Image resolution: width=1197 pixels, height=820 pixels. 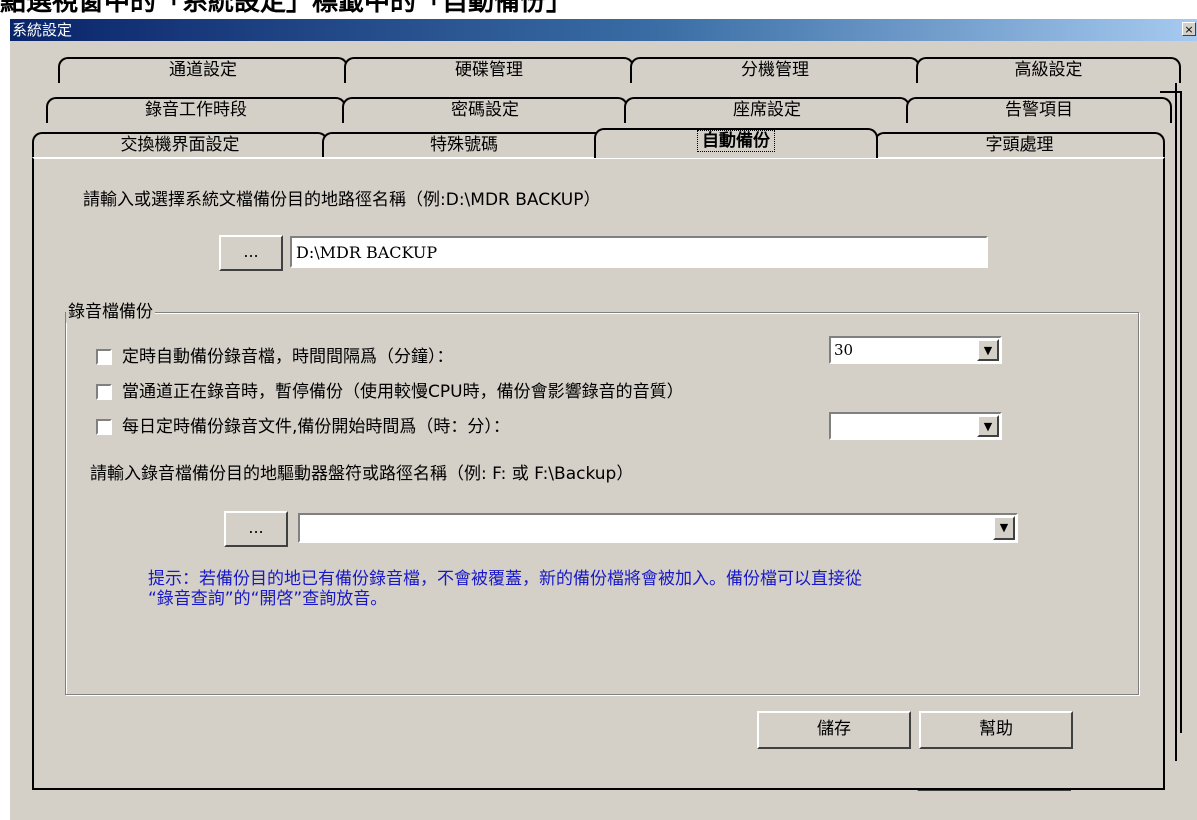 I want to click on tab-special-numbers: 特殊號碼, so click(x=464, y=145).